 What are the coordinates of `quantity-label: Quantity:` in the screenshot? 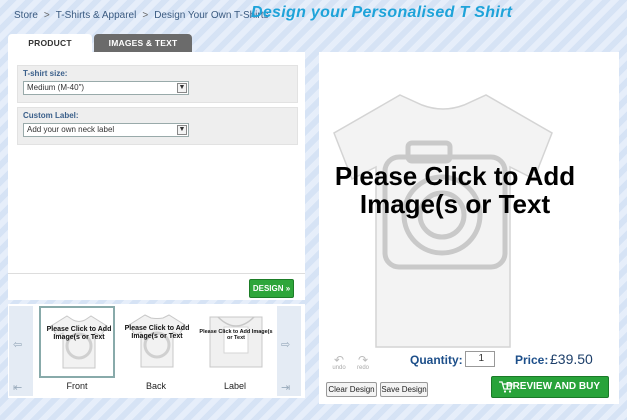 It's located at (436, 360).